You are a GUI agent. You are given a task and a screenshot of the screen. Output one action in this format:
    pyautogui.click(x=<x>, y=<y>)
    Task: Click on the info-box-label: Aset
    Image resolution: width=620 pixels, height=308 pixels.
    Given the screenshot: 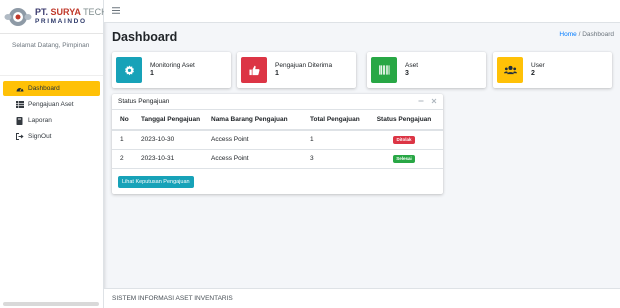 What is the action you would take?
    pyautogui.click(x=412, y=65)
    